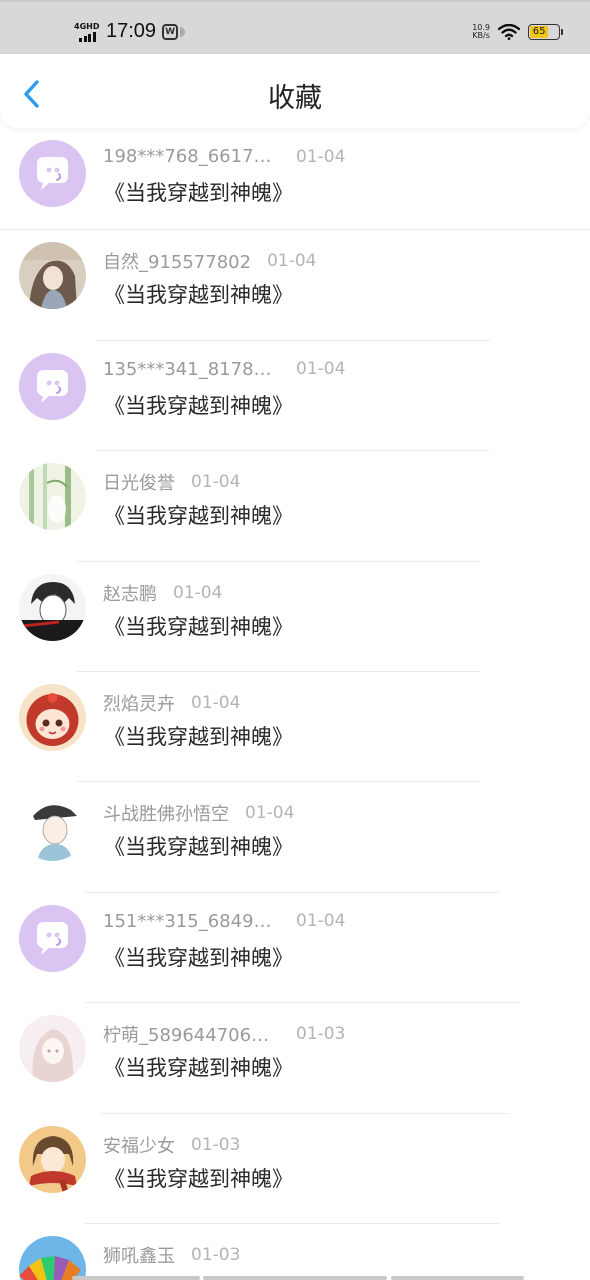 This screenshot has height=1280, width=590. Describe the element at coordinates (162, 593) in the screenshot. I see `item-meta: 赵志鹏 01-04` at that location.